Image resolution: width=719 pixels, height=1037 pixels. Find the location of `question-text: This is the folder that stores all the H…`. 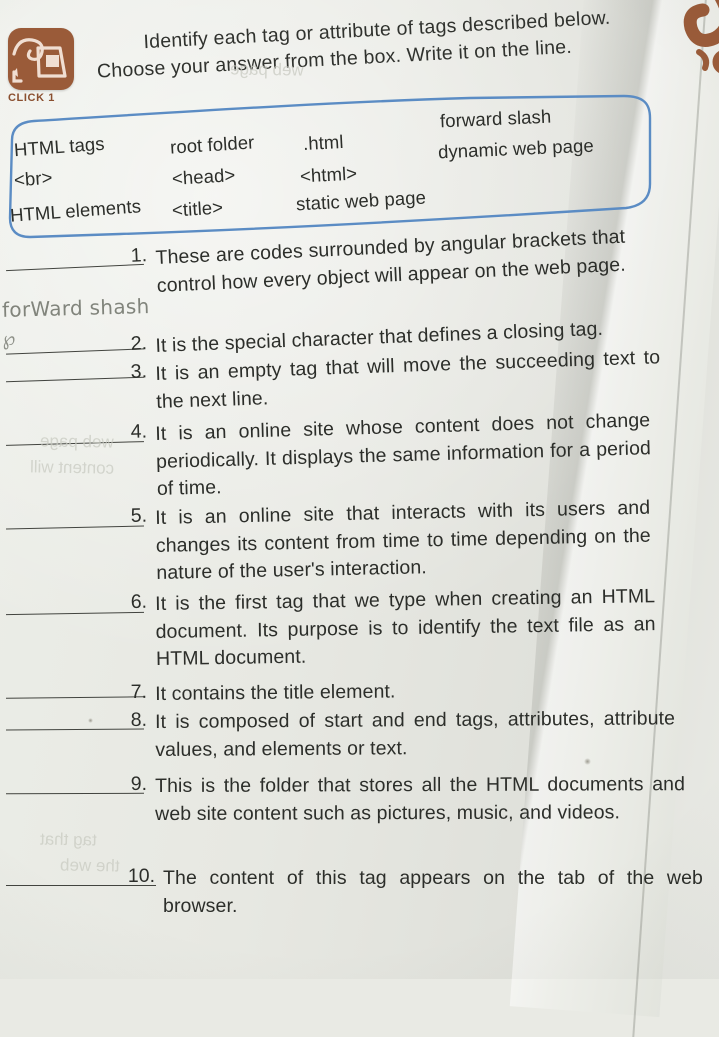

question-text: This is the folder that stores all the H… is located at coordinates (420, 799).